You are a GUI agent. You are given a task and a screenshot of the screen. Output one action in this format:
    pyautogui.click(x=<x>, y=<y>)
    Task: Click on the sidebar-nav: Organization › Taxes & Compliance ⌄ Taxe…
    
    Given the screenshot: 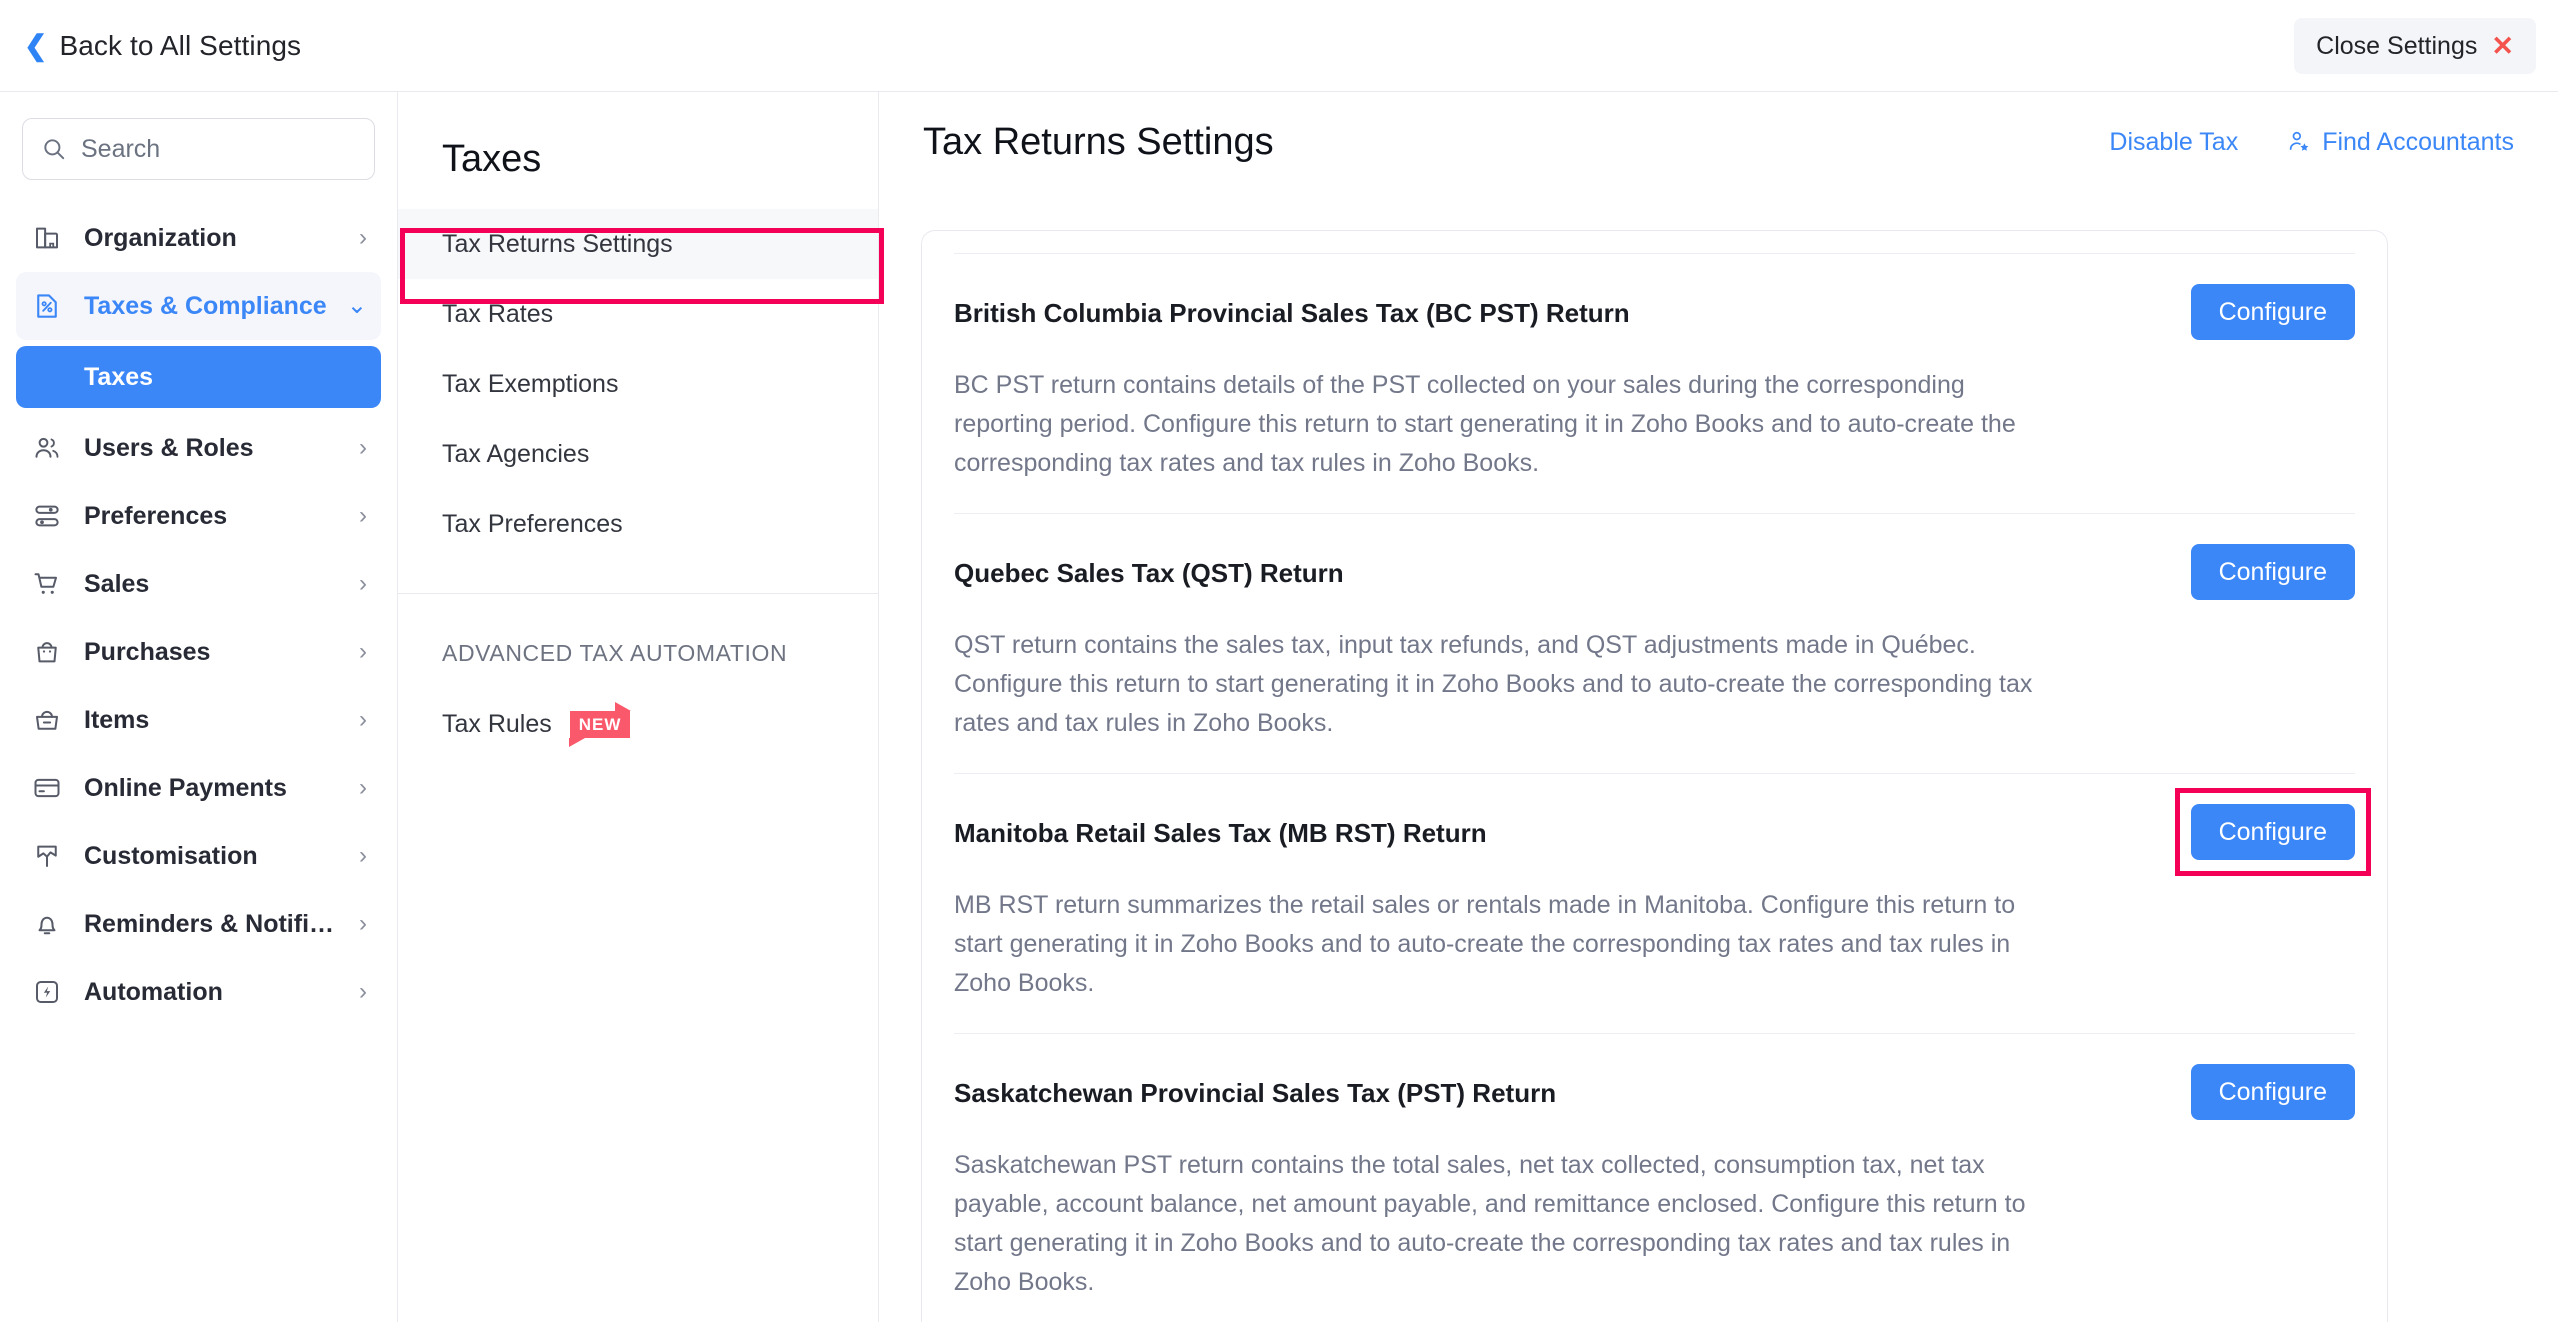 What is the action you would take?
    pyautogui.click(x=198, y=615)
    